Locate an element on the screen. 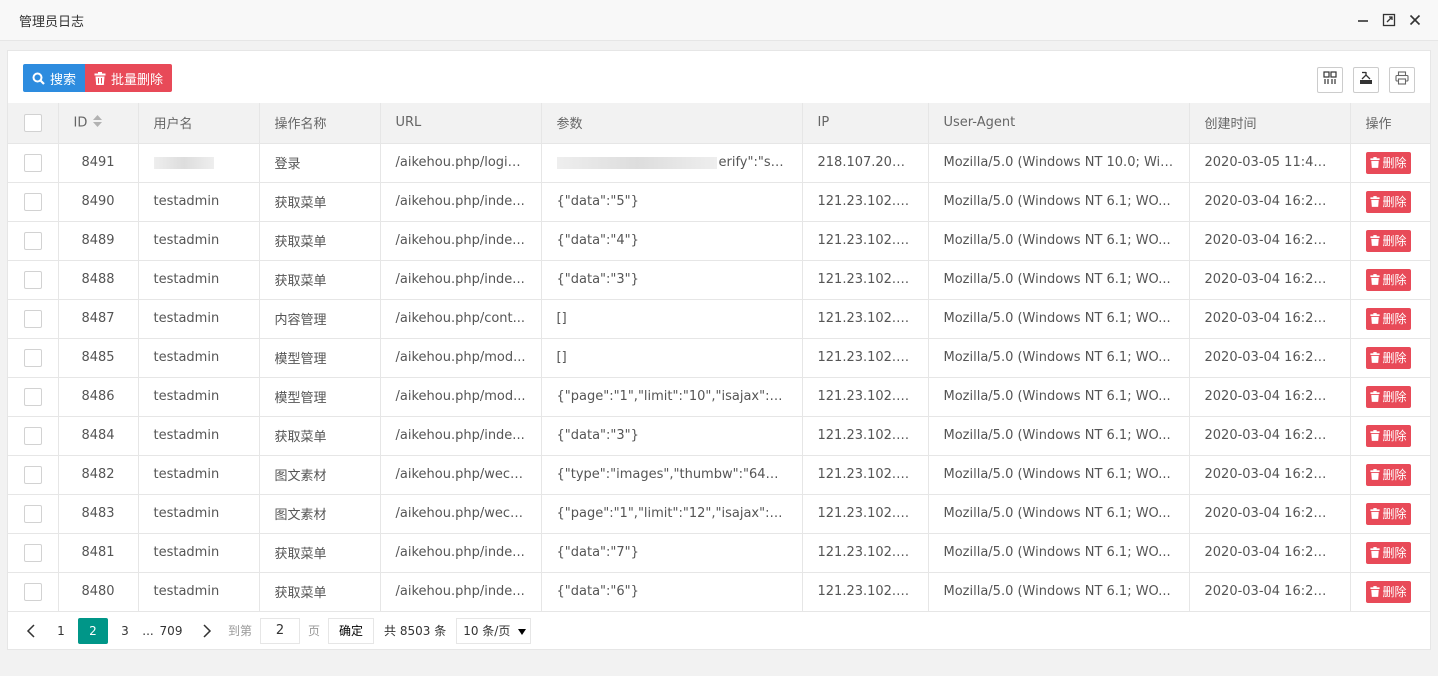 The width and height of the screenshot is (1438, 676). header-id: ID is located at coordinates (98, 123).